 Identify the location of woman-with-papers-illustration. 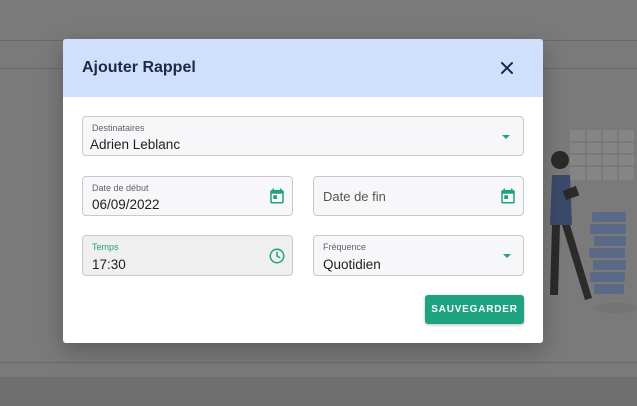
(593, 221).